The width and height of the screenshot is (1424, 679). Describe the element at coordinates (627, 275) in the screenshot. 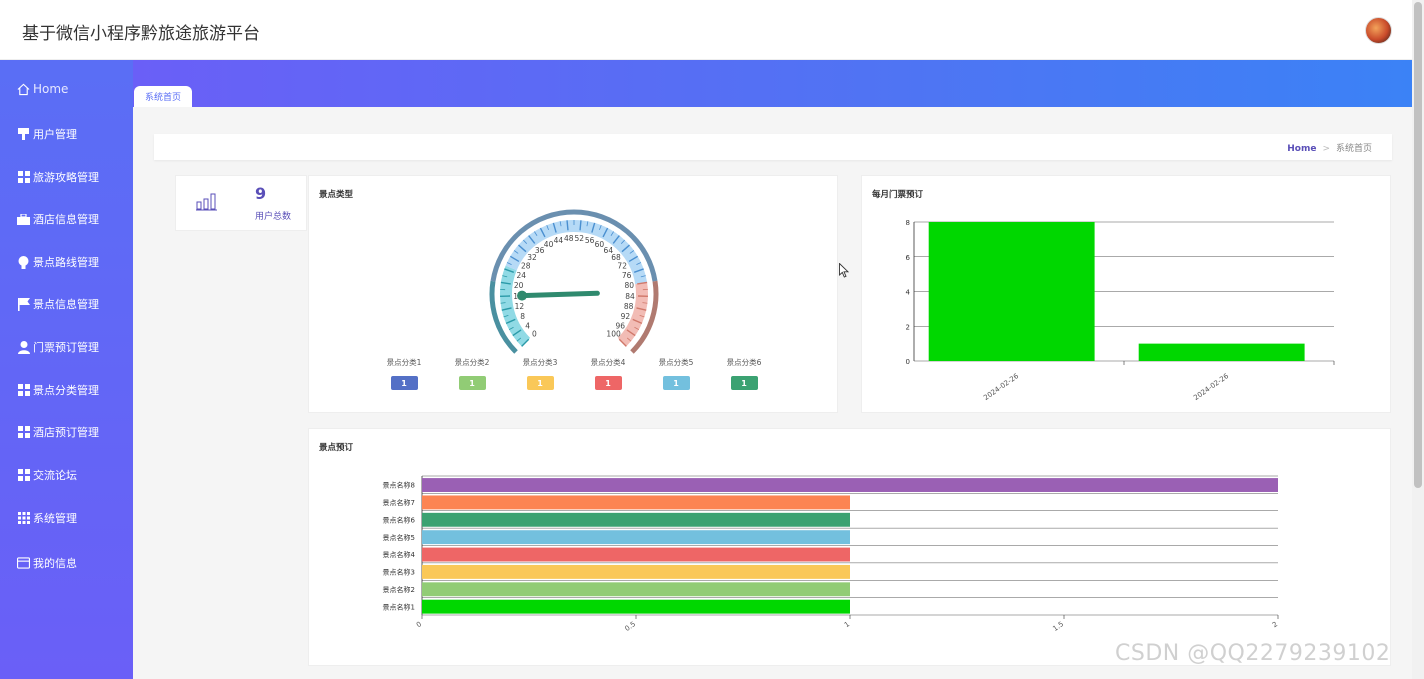

I see `gauge-tick-label: 76` at that location.